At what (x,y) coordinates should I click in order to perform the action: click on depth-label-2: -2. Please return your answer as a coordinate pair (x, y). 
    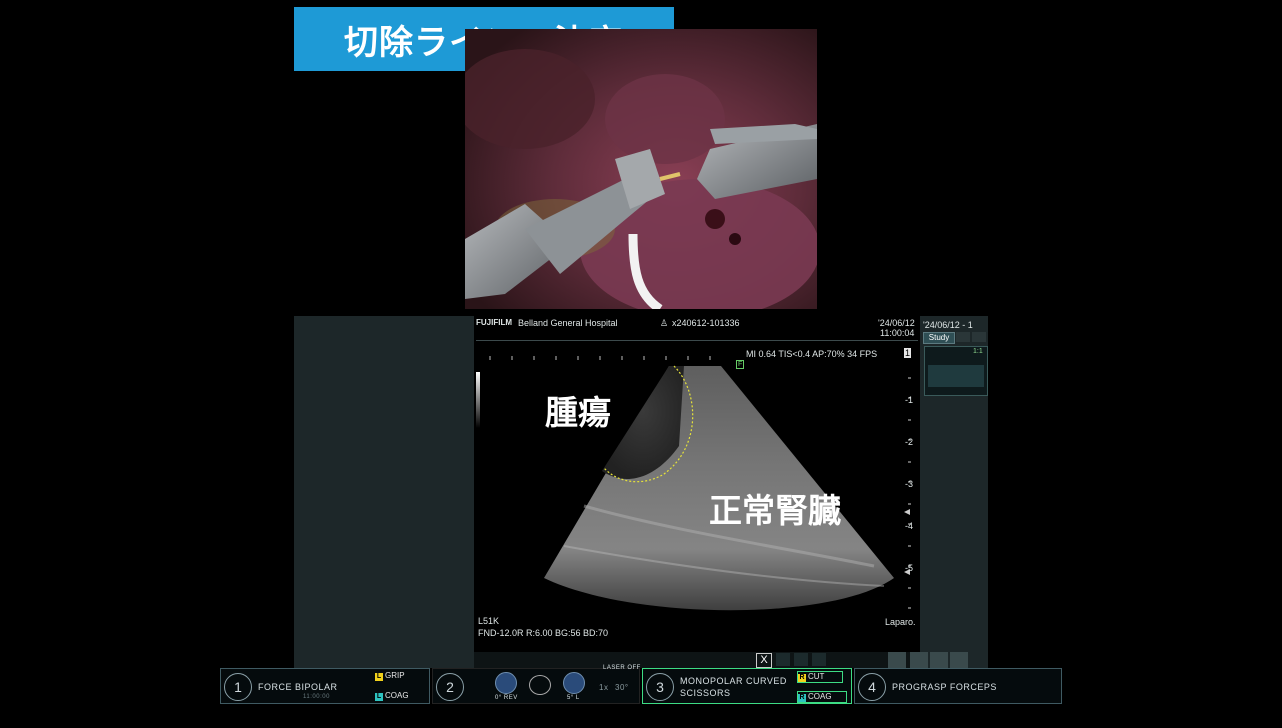
    Looking at the image, I should click on (909, 442).